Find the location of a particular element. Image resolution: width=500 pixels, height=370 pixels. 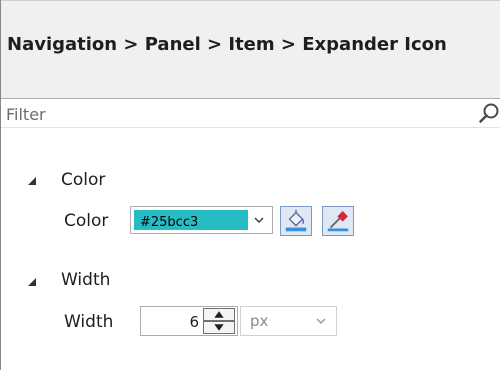

width-value-input is located at coordinates (171, 322).